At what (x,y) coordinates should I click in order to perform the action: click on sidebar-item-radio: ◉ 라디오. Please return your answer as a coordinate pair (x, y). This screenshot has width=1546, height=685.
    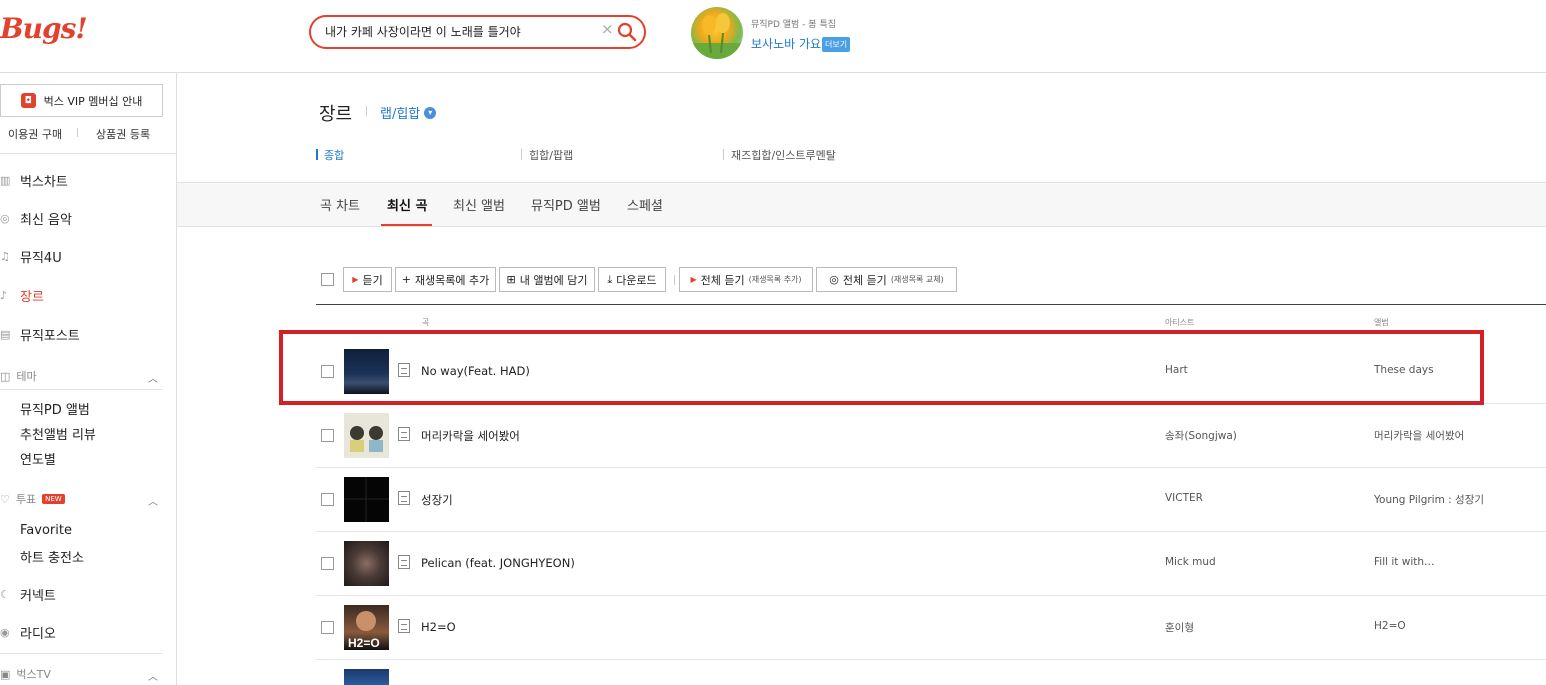
    Looking at the image, I should click on (28, 632).